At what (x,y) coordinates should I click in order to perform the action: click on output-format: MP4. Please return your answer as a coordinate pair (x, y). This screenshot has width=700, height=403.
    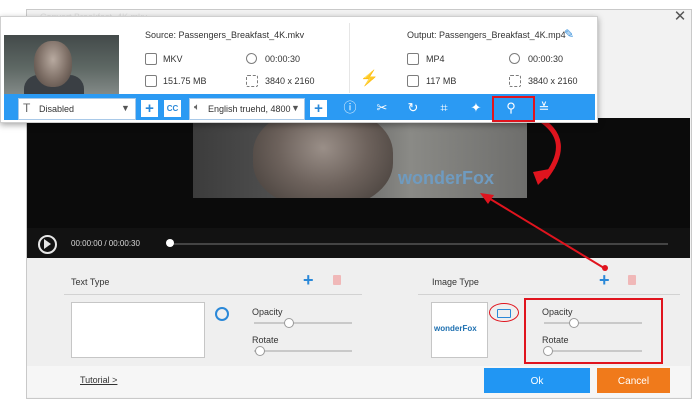
    Looking at the image, I should click on (435, 59).